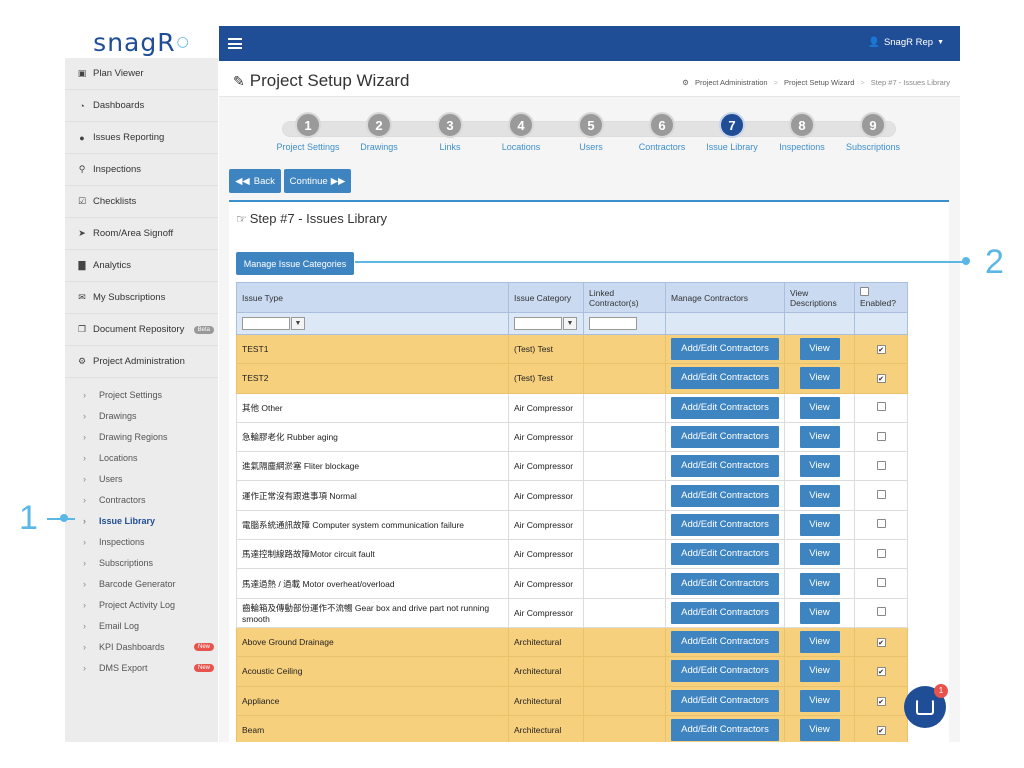 The image size is (1024, 768). Describe the element at coordinates (591, 132) in the screenshot. I see `wizard-step-5: 5 Users` at that location.